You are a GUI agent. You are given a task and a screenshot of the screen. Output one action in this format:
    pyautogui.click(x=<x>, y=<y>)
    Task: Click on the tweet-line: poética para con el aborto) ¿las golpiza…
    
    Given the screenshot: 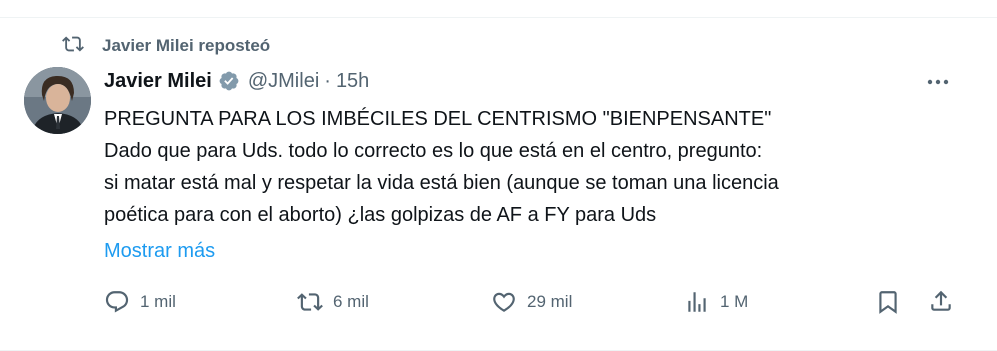 What is the action you would take?
    pyautogui.click(x=380, y=215)
    